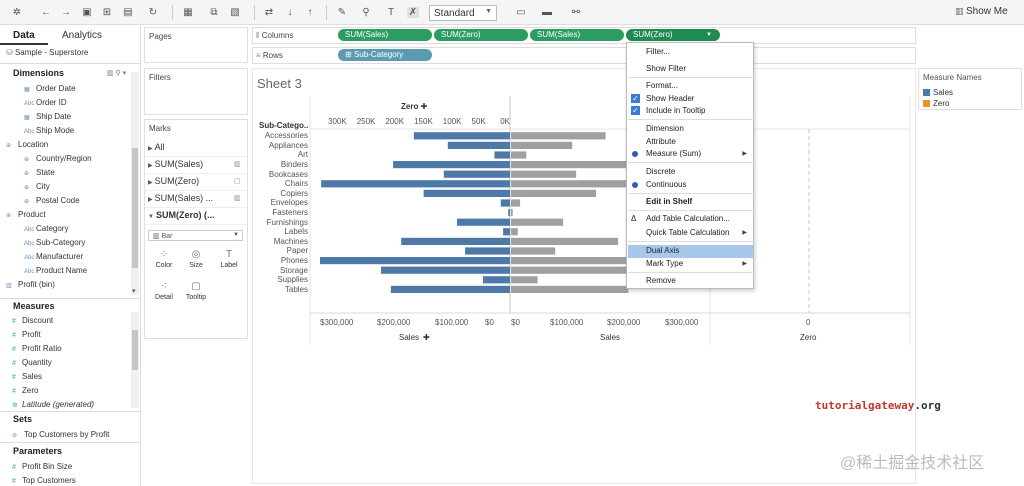 The width and height of the screenshot is (1024, 486). What do you see at coordinates (926, 103) in the screenshot?
I see `legend-swatch-zero` at bounding box center [926, 103].